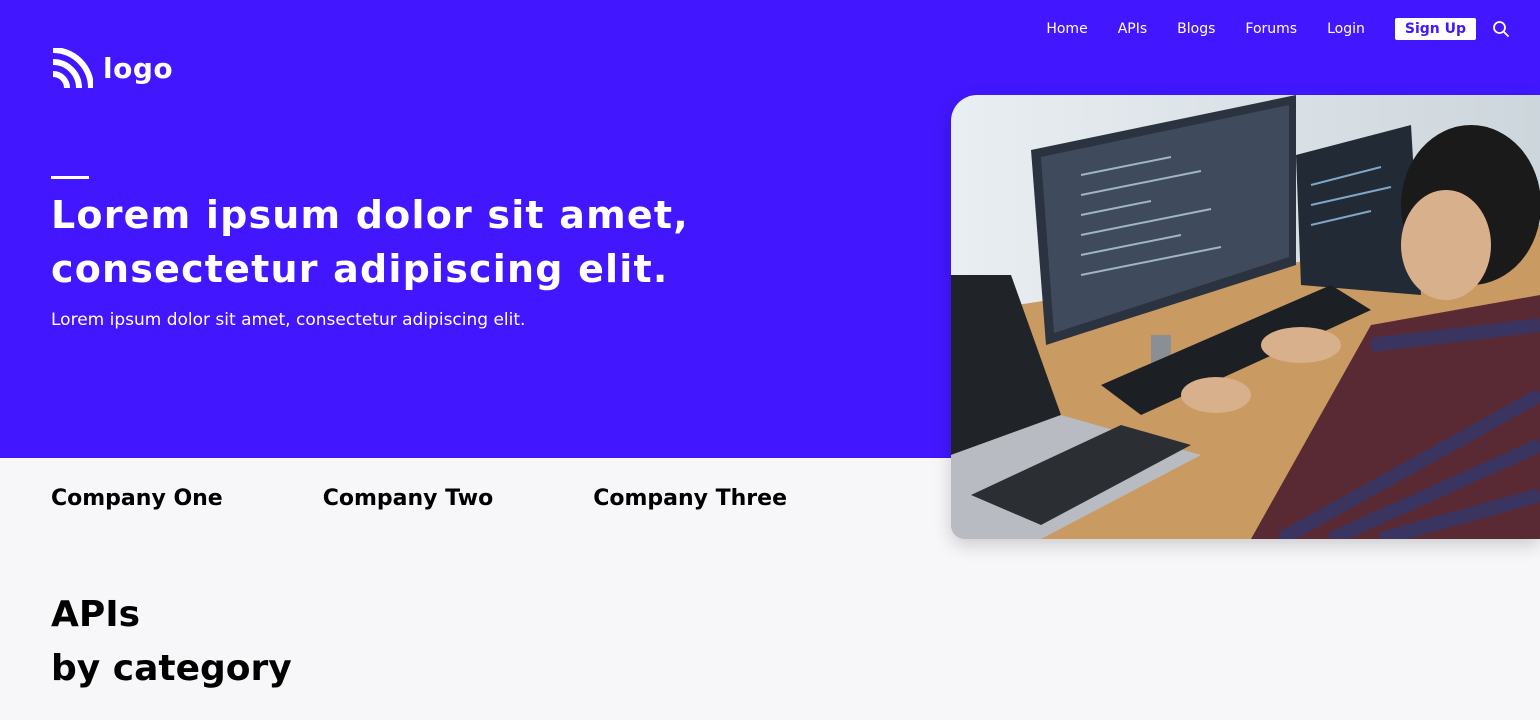 Image resolution: width=1540 pixels, height=720 pixels. Describe the element at coordinates (96, 614) in the screenshot. I see `apis-title-line1: APIs` at that location.